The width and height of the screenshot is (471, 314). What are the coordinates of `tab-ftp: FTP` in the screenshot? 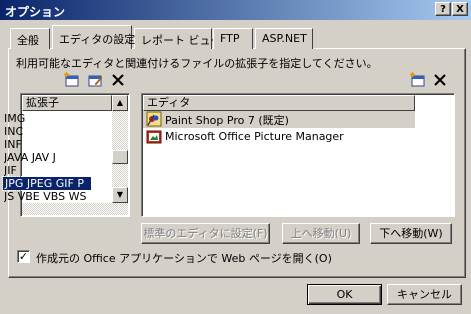 It's located at (233, 38).